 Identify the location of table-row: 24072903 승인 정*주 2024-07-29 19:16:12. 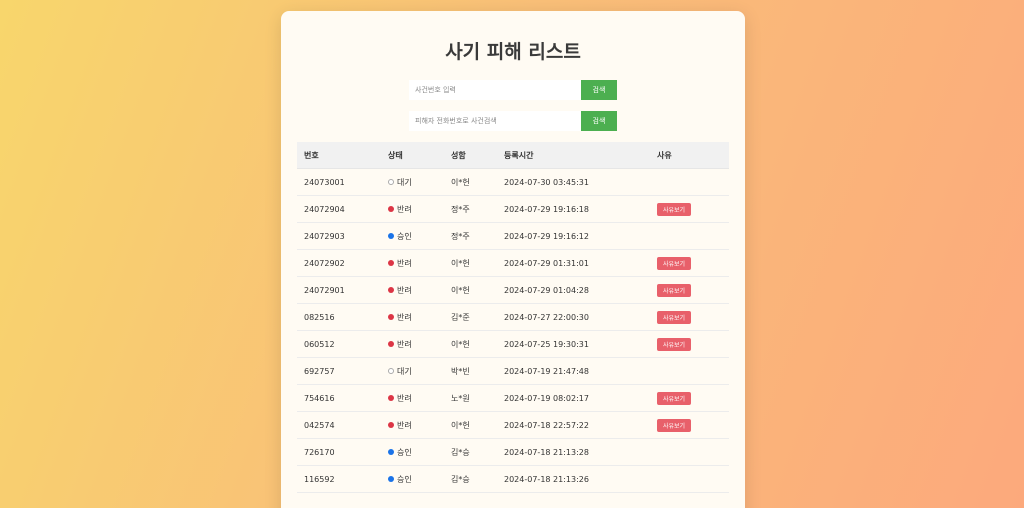
(513, 236).